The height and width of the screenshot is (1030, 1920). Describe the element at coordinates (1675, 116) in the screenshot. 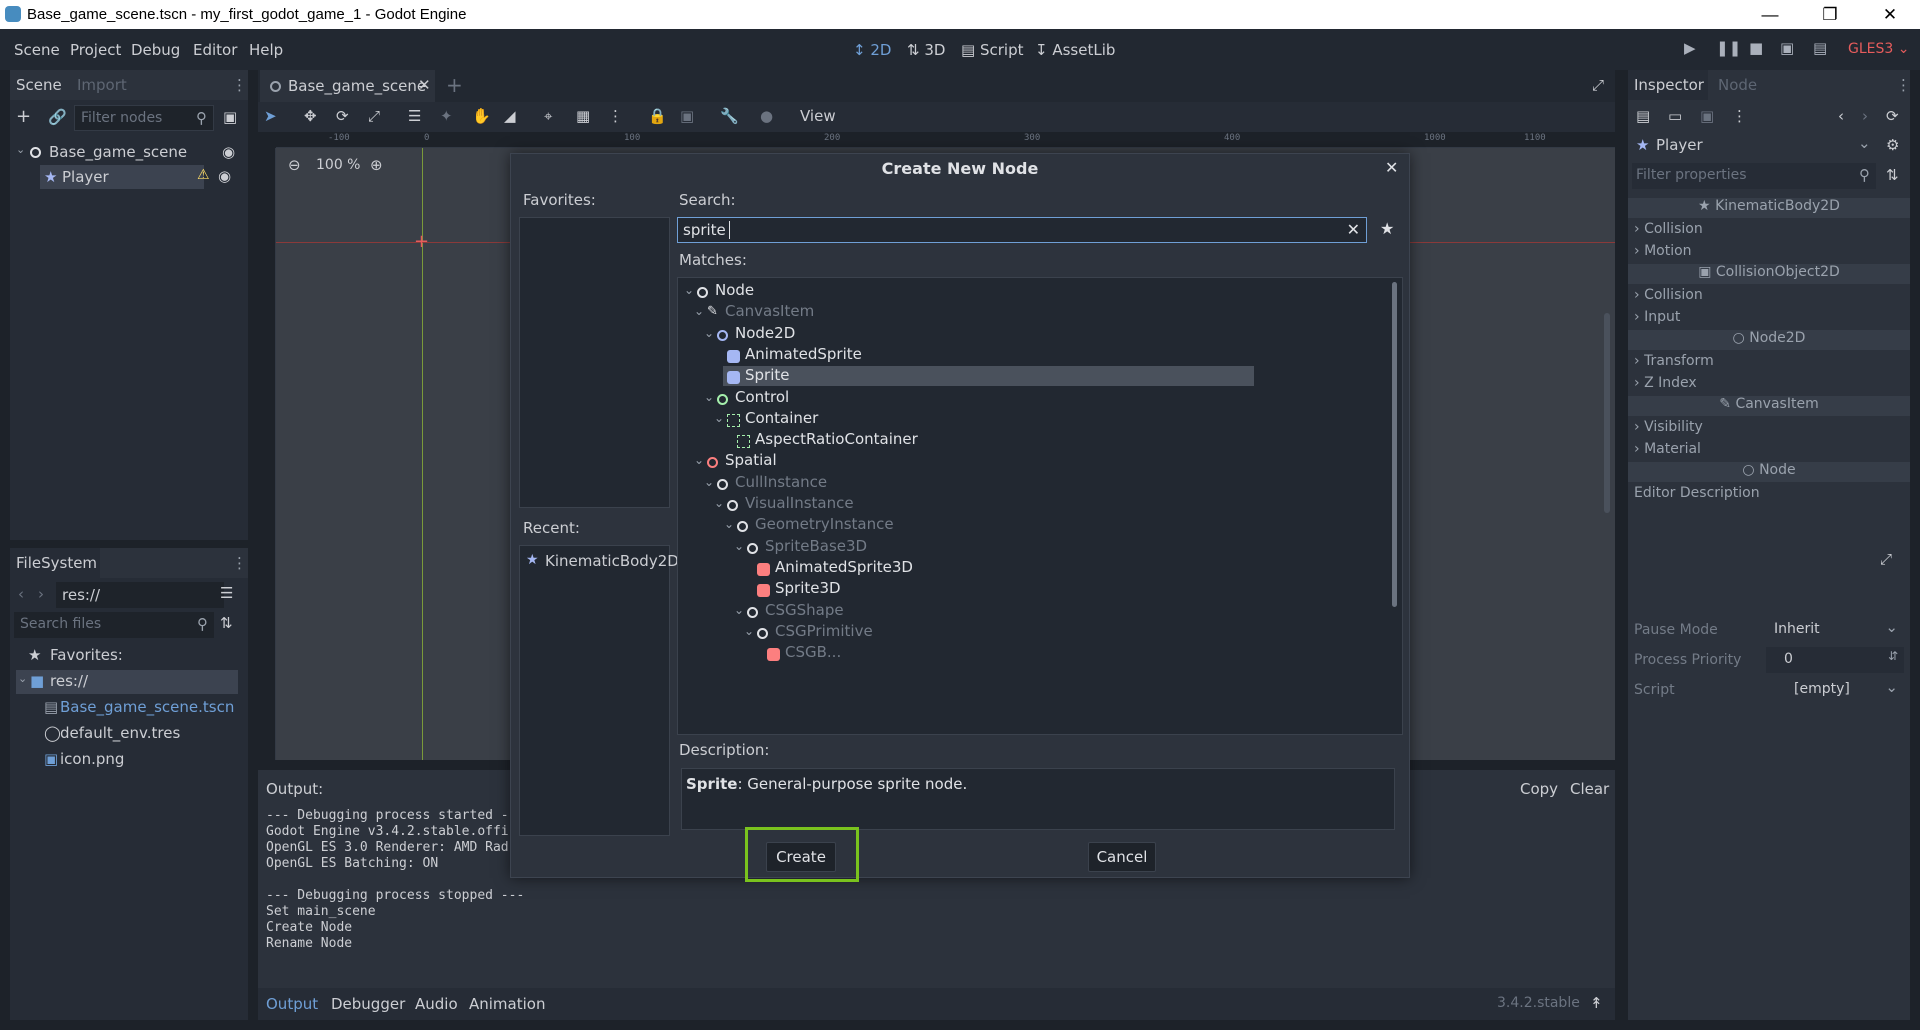

I see `open-folder-icon: ▭` at that location.